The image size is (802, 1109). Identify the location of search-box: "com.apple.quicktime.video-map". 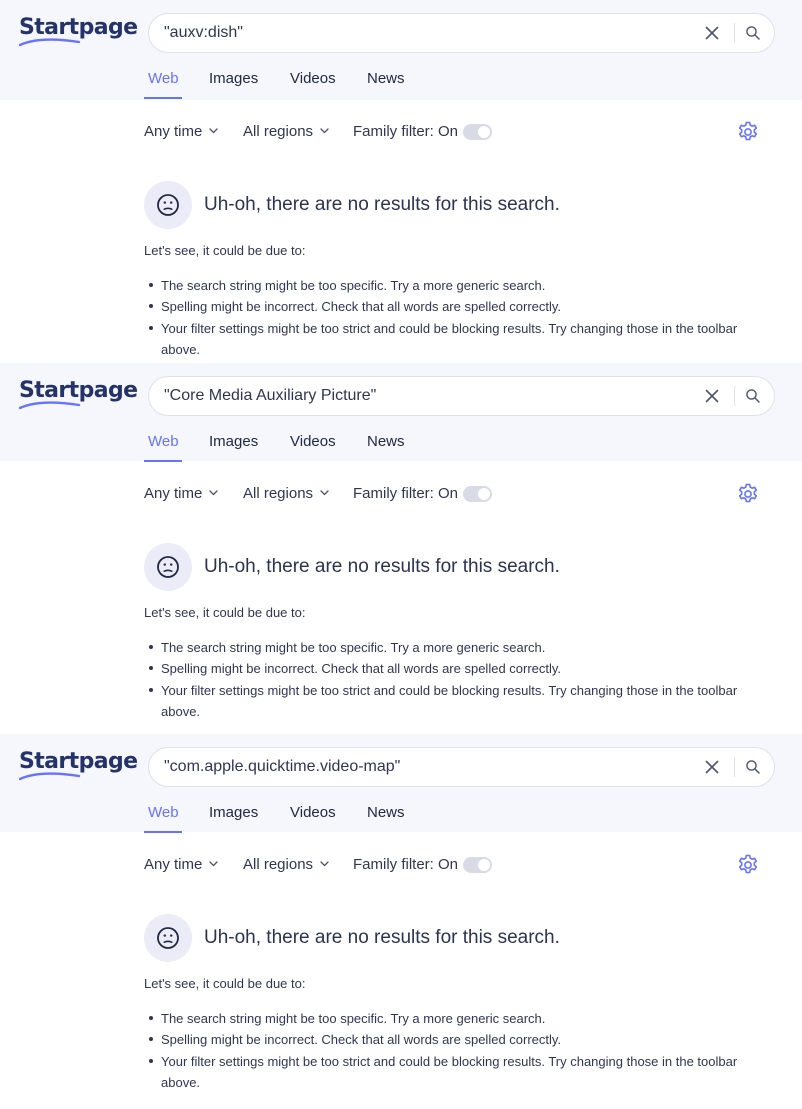
(461, 767).